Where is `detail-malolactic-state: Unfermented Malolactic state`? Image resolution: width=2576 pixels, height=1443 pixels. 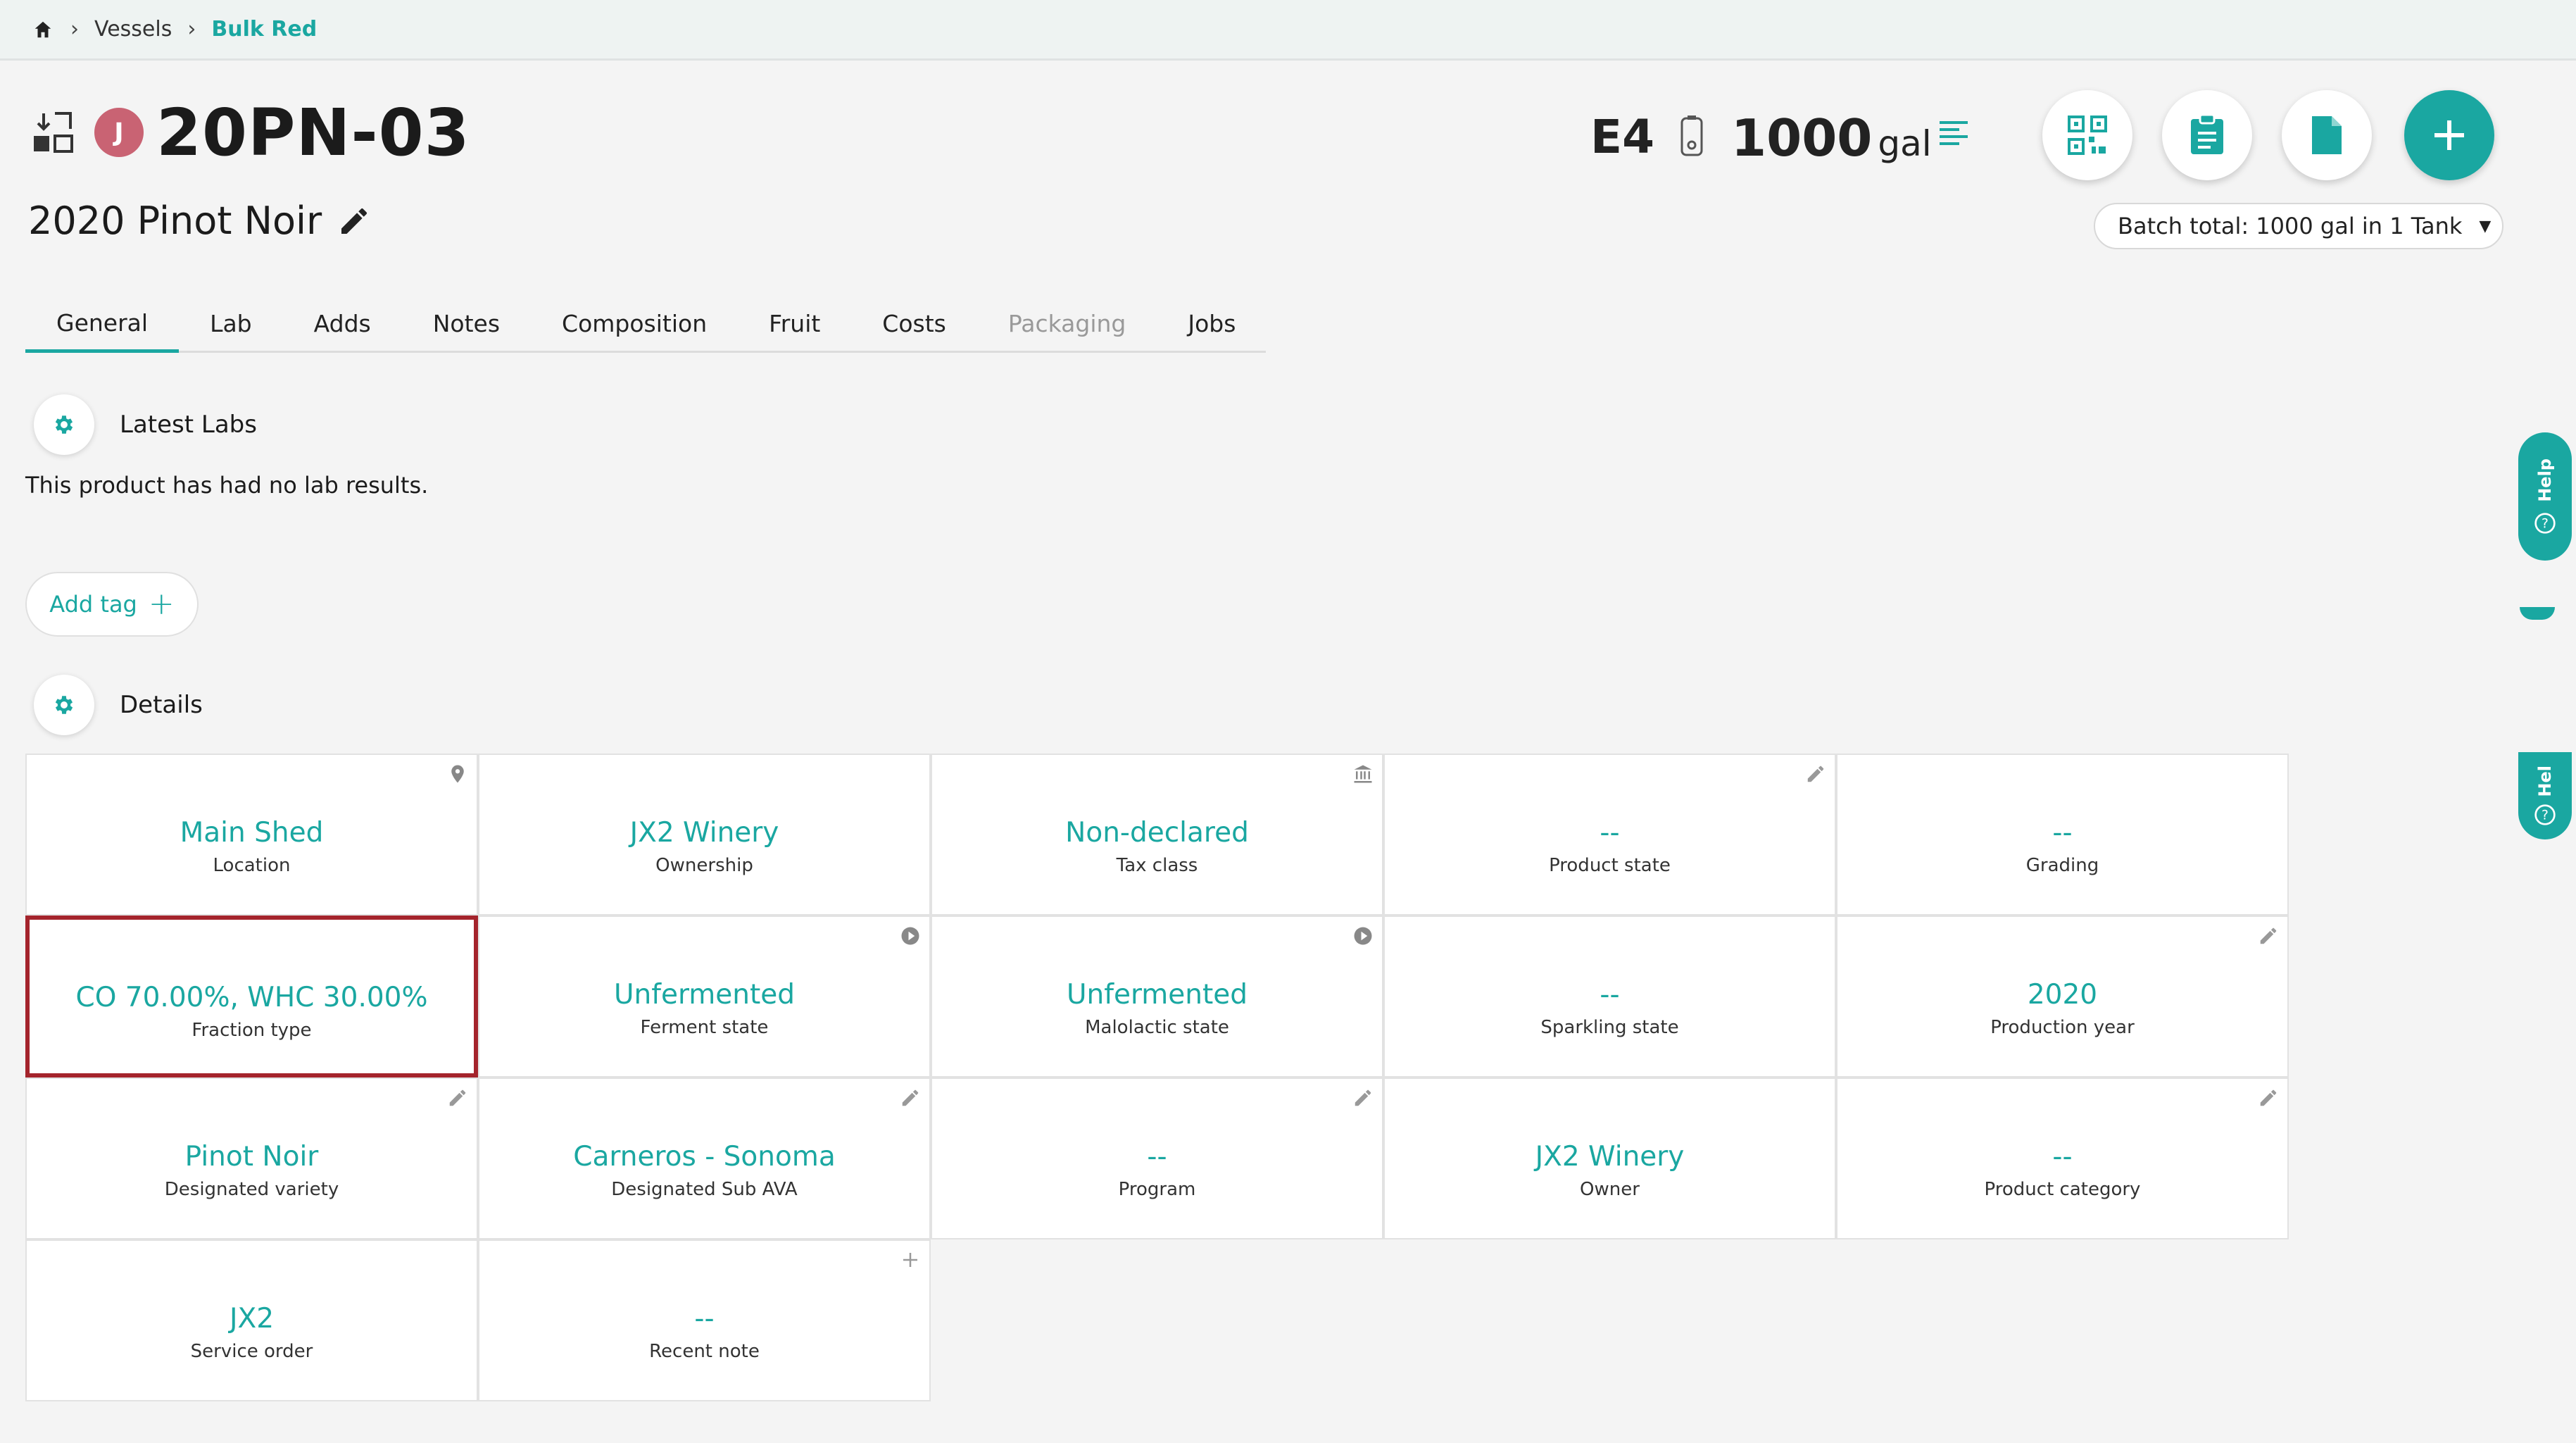 detail-malolactic-state: Unfermented Malolactic state is located at coordinates (1157, 996).